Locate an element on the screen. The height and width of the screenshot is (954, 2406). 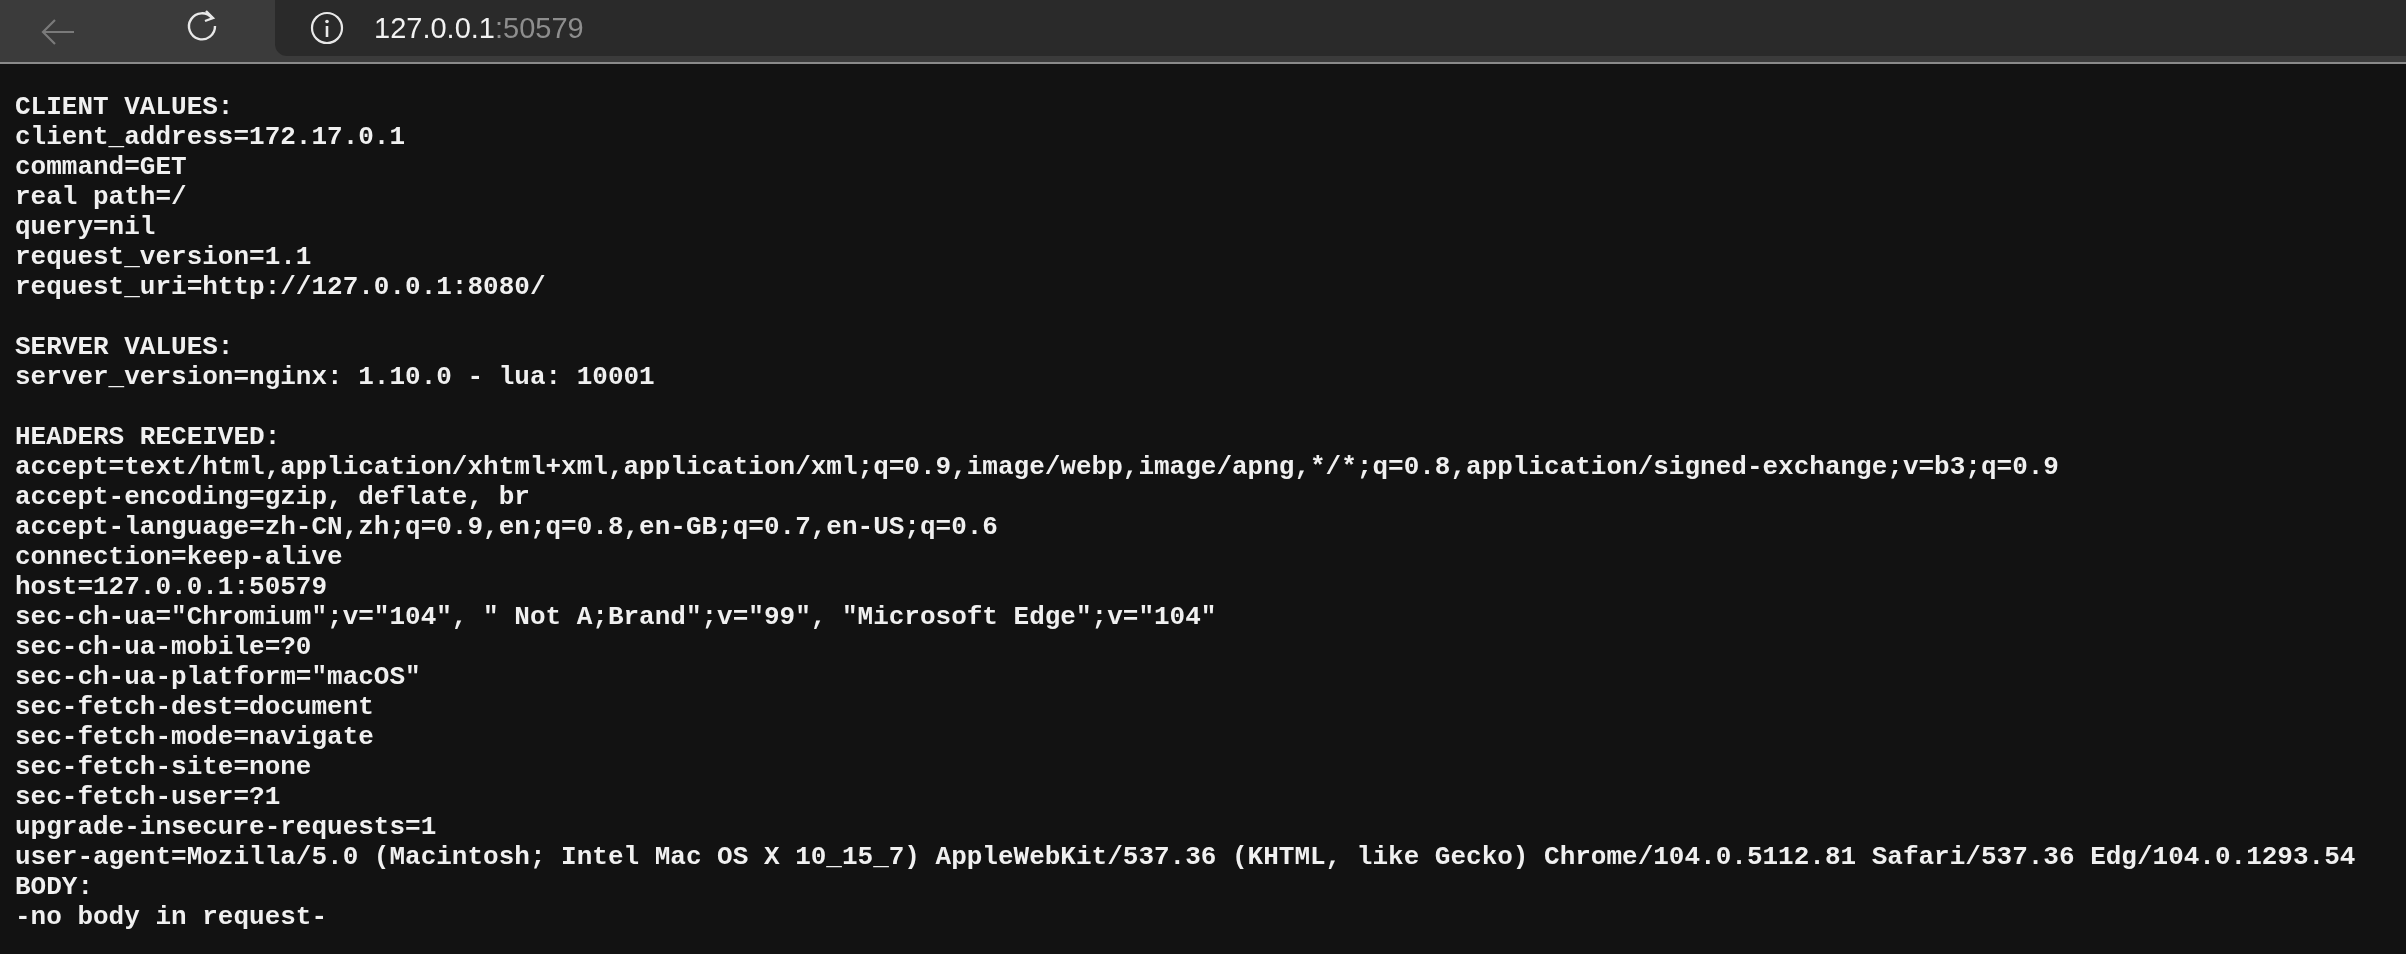
text-line: request_uri=http://127.0.0.1:8080/ is located at coordinates (280, 287).